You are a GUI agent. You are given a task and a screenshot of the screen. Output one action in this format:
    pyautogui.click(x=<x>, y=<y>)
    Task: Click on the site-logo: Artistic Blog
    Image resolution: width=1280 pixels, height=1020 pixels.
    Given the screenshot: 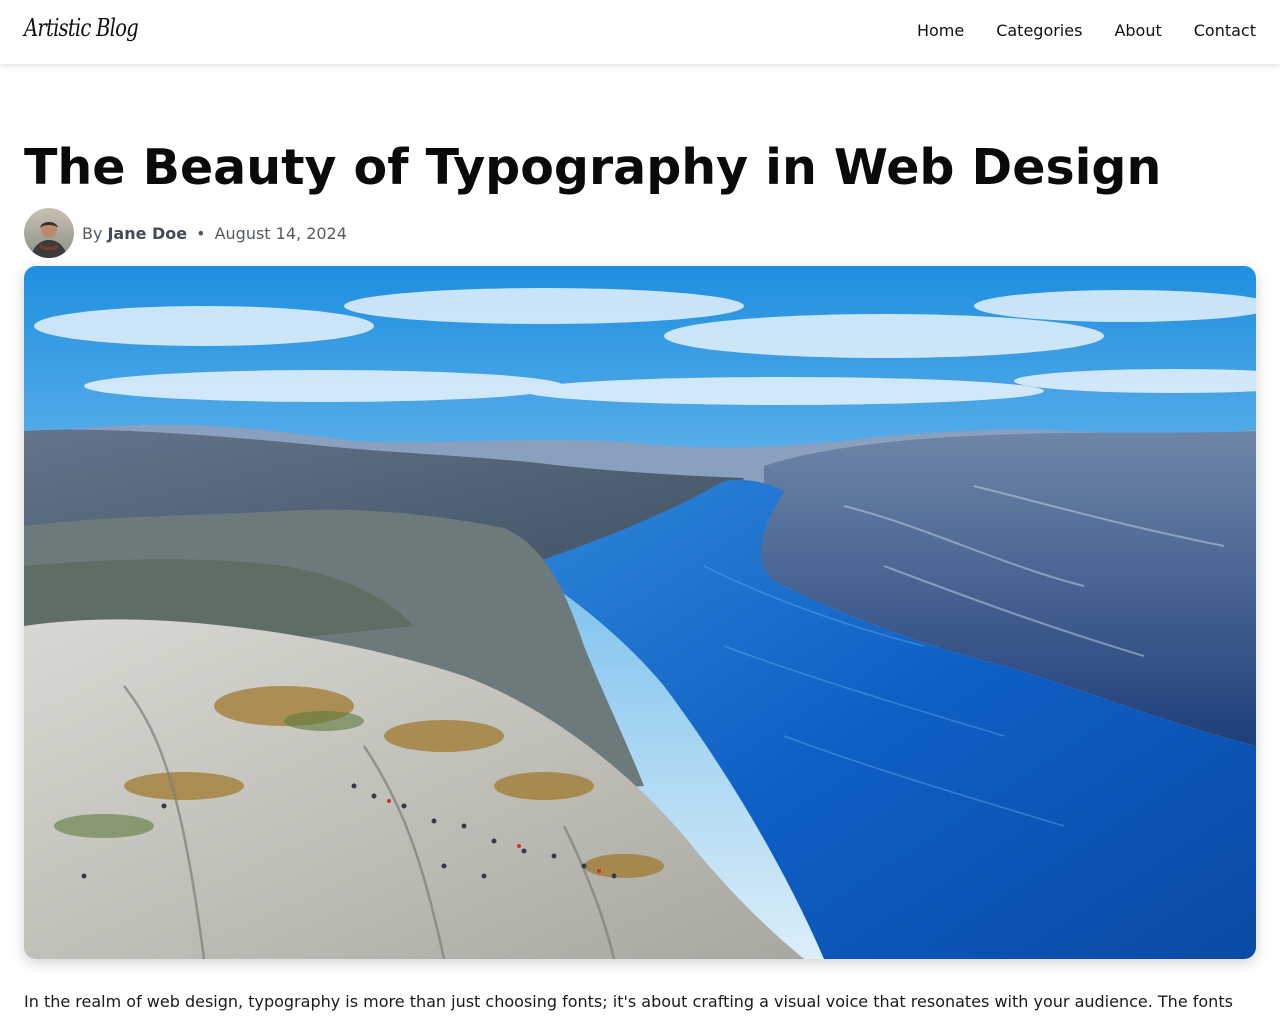 What is the action you would take?
    pyautogui.click(x=81, y=28)
    